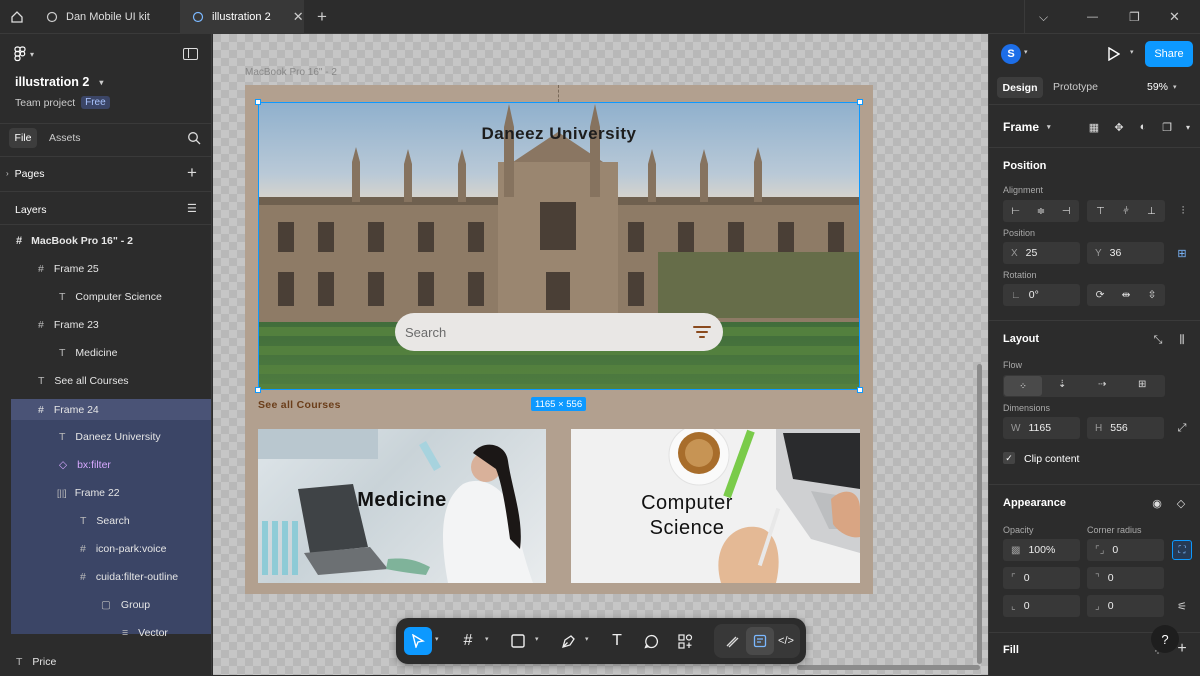  Describe the element at coordinates (1041, 211) in the screenshot. I see `align-center-h-icon: ≑` at that location.